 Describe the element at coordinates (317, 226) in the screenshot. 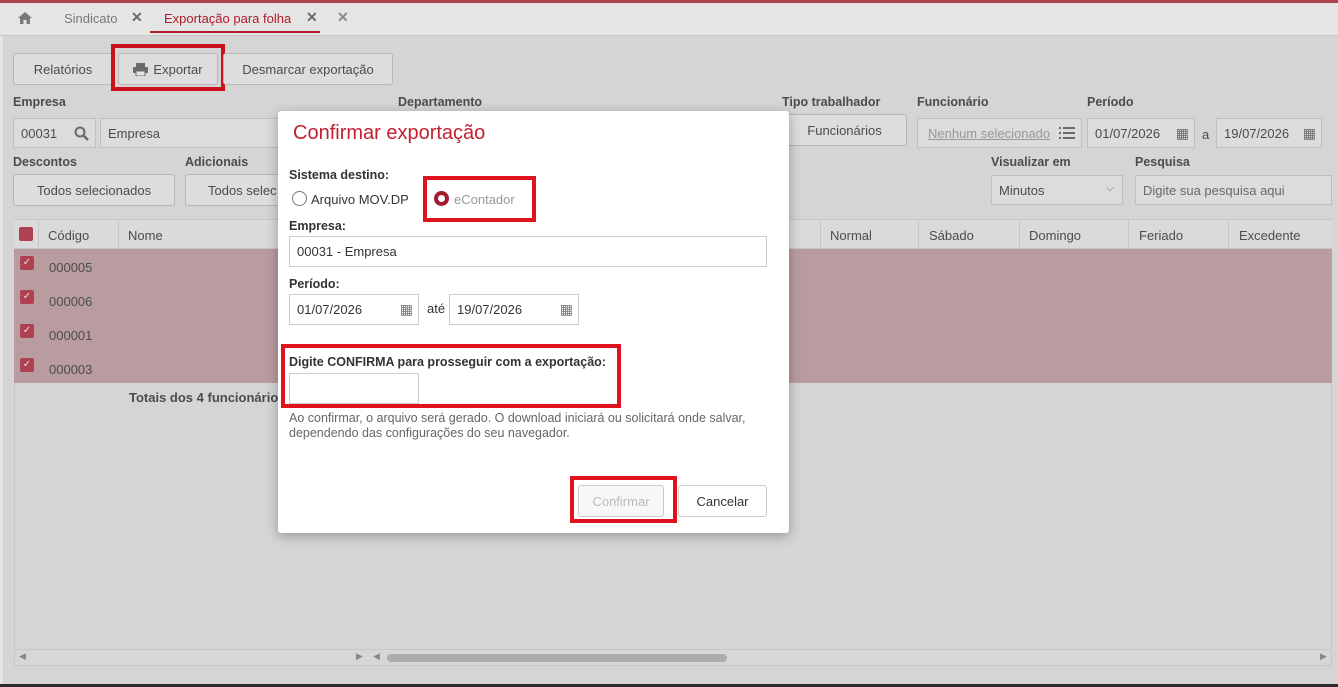

I see `empresa-label: Empresa:` at that location.